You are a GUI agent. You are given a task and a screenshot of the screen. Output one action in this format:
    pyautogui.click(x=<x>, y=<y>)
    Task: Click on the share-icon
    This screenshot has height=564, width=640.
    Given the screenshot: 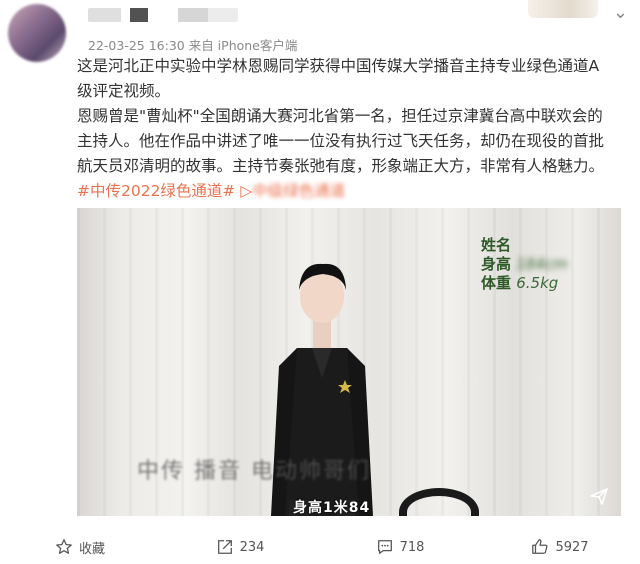 What is the action you would take?
    pyautogui.click(x=224, y=547)
    